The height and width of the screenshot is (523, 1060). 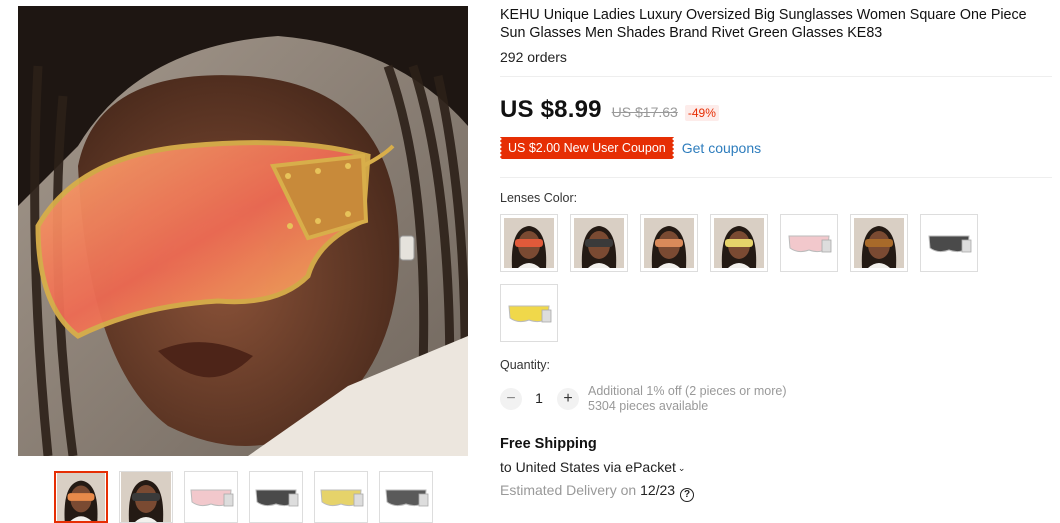 I want to click on delivery-prefix: Estimated Delivery on, so click(x=570, y=490).